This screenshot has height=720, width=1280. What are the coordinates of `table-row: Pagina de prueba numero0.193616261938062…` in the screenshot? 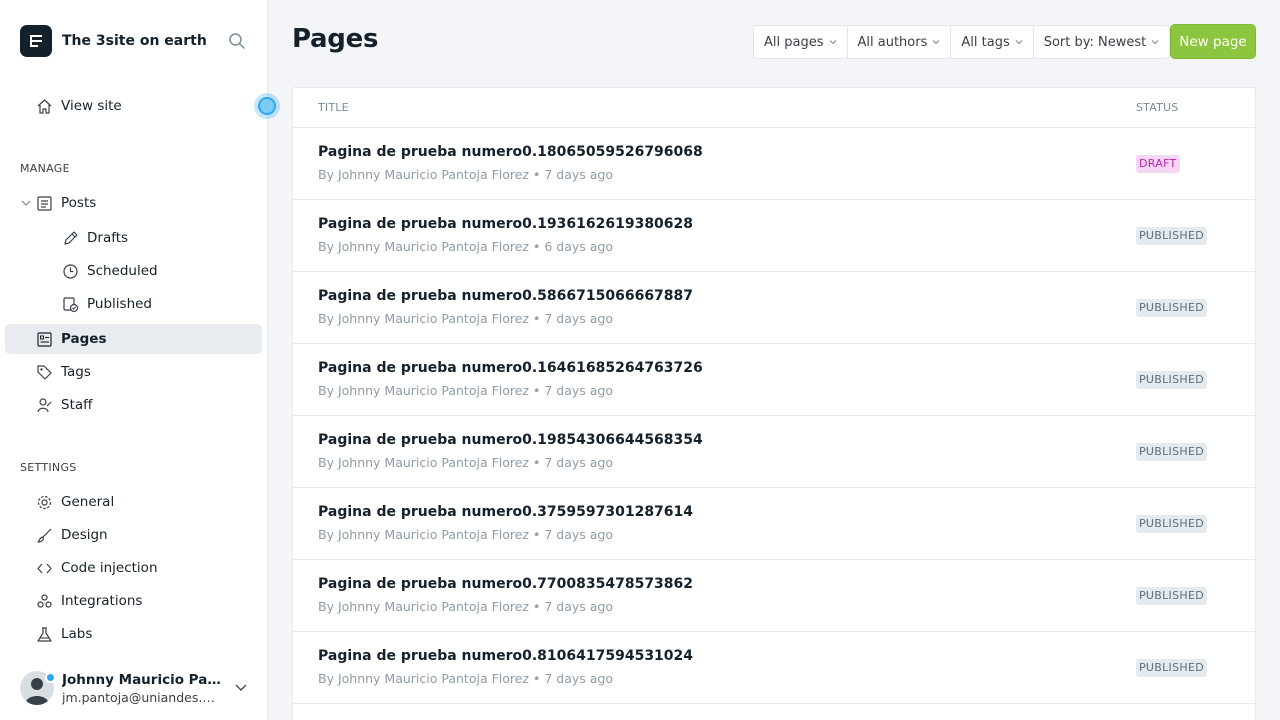 It's located at (774, 236).